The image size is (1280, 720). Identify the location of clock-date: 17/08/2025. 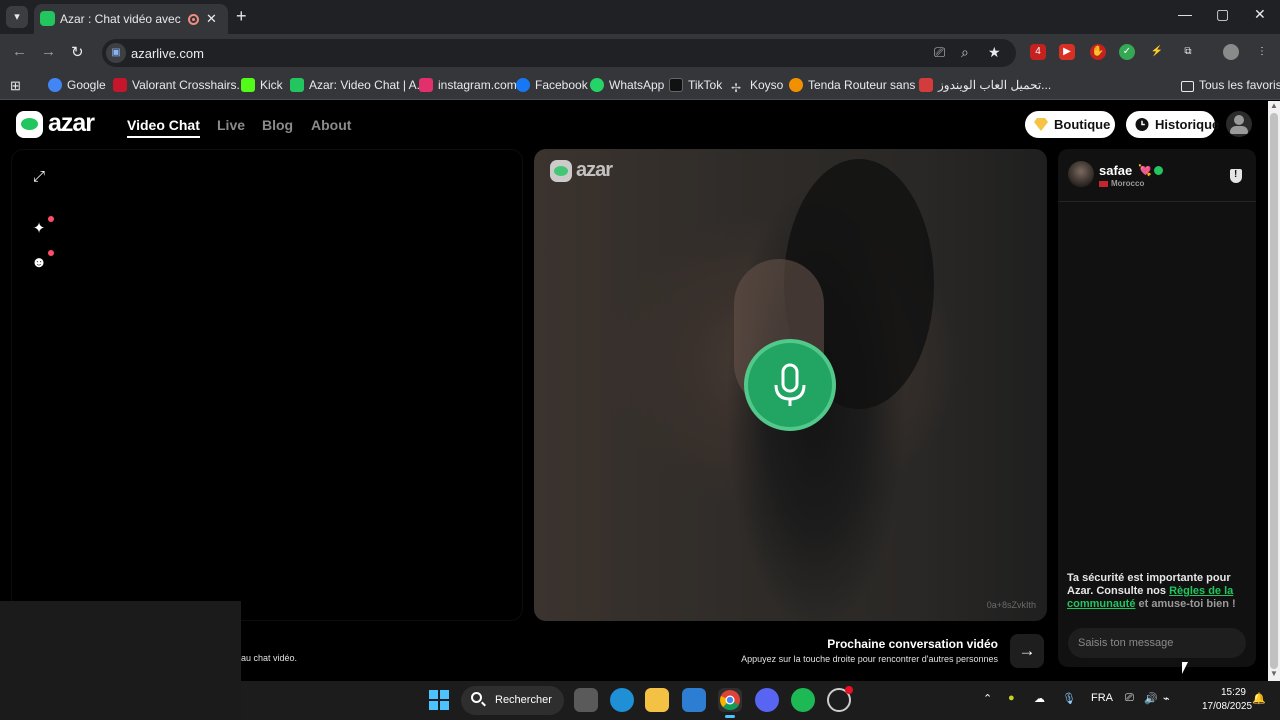
(1227, 706).